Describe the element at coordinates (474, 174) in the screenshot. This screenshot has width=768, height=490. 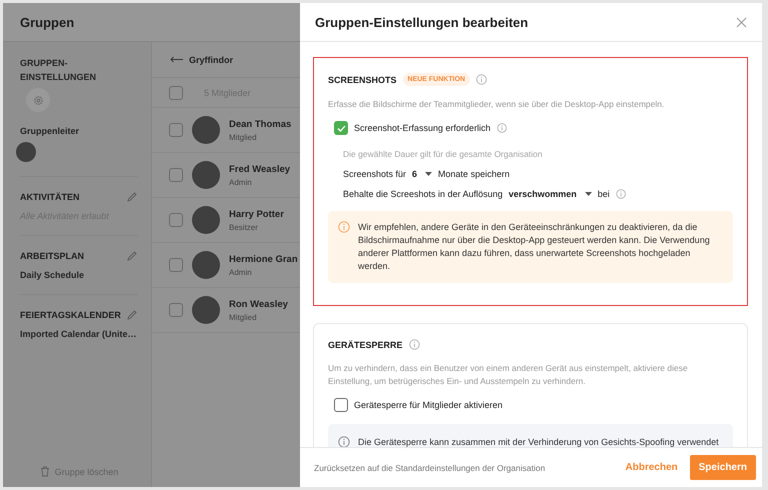
I see `retention-suffix: Monate speichern` at that location.